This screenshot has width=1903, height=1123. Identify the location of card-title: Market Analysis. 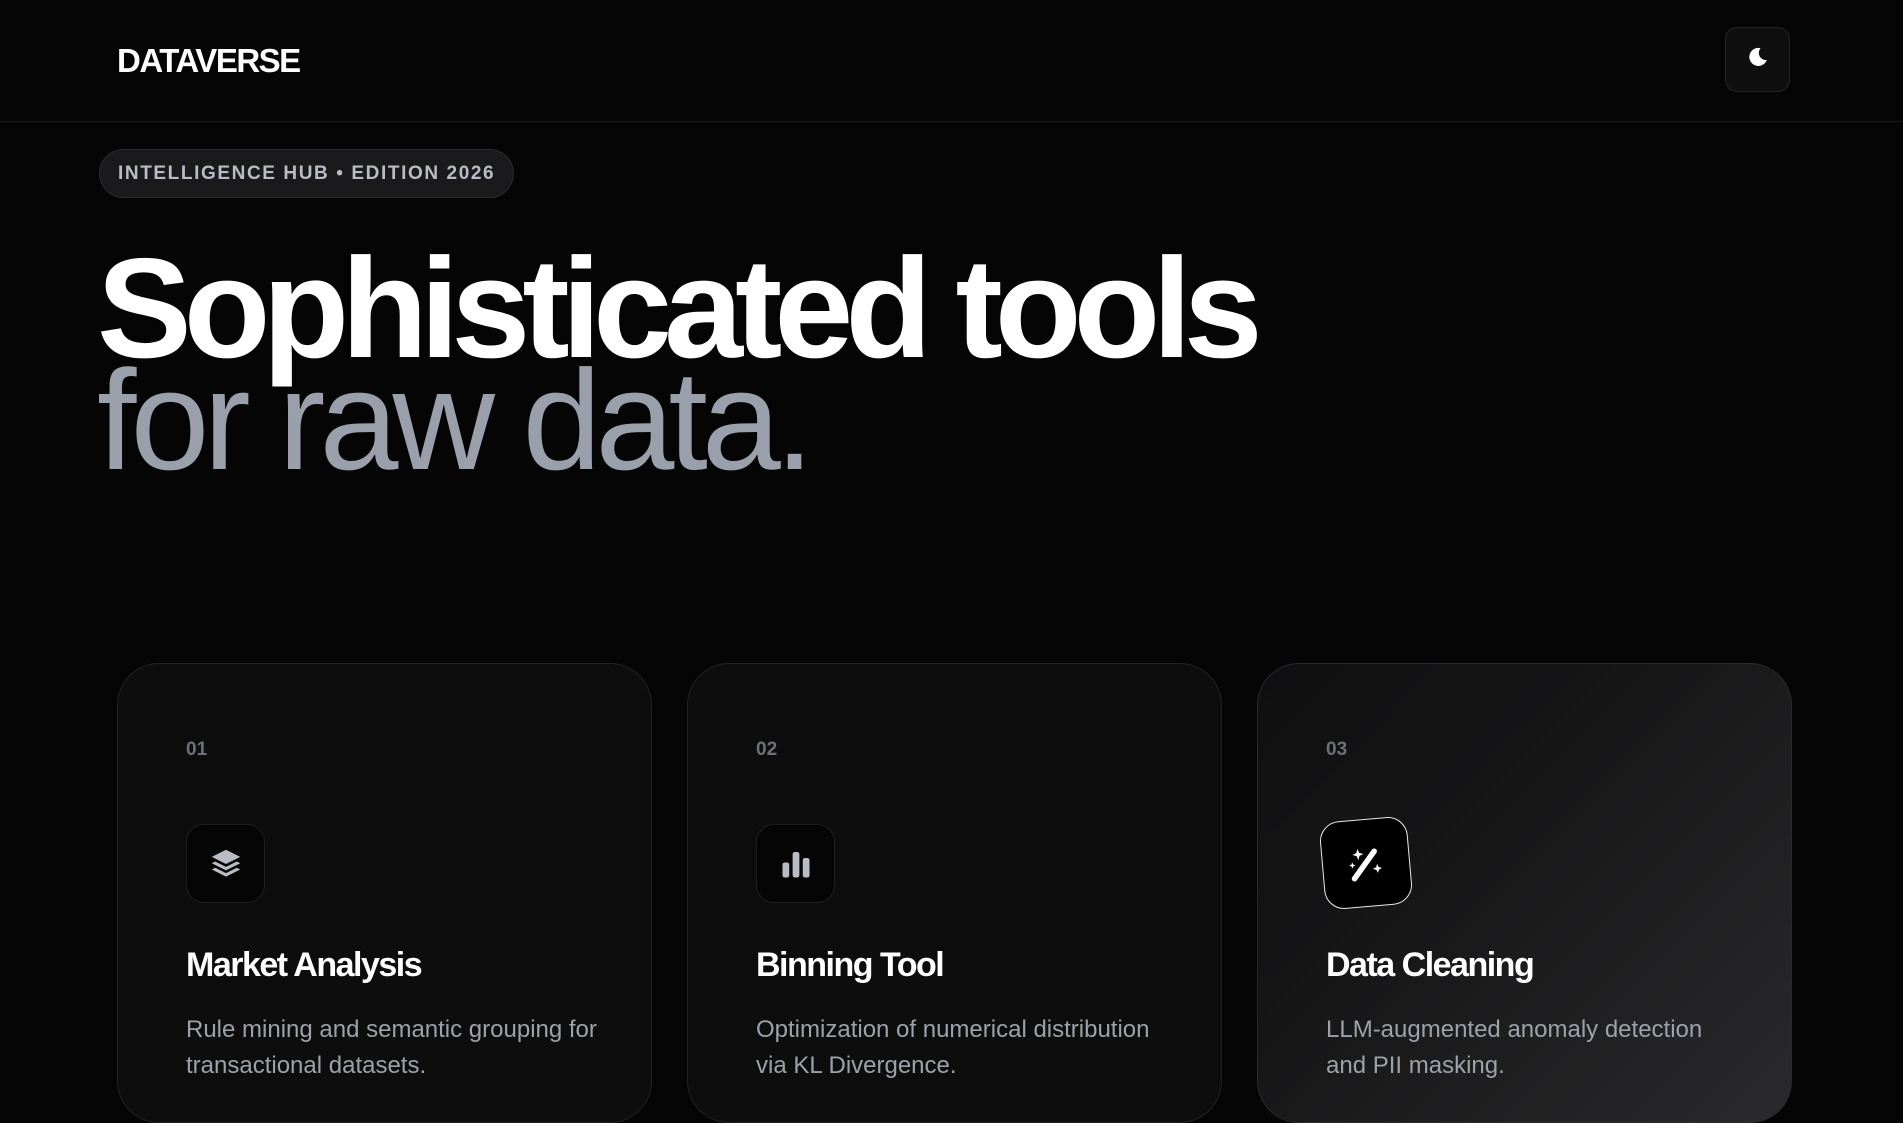
(304, 965).